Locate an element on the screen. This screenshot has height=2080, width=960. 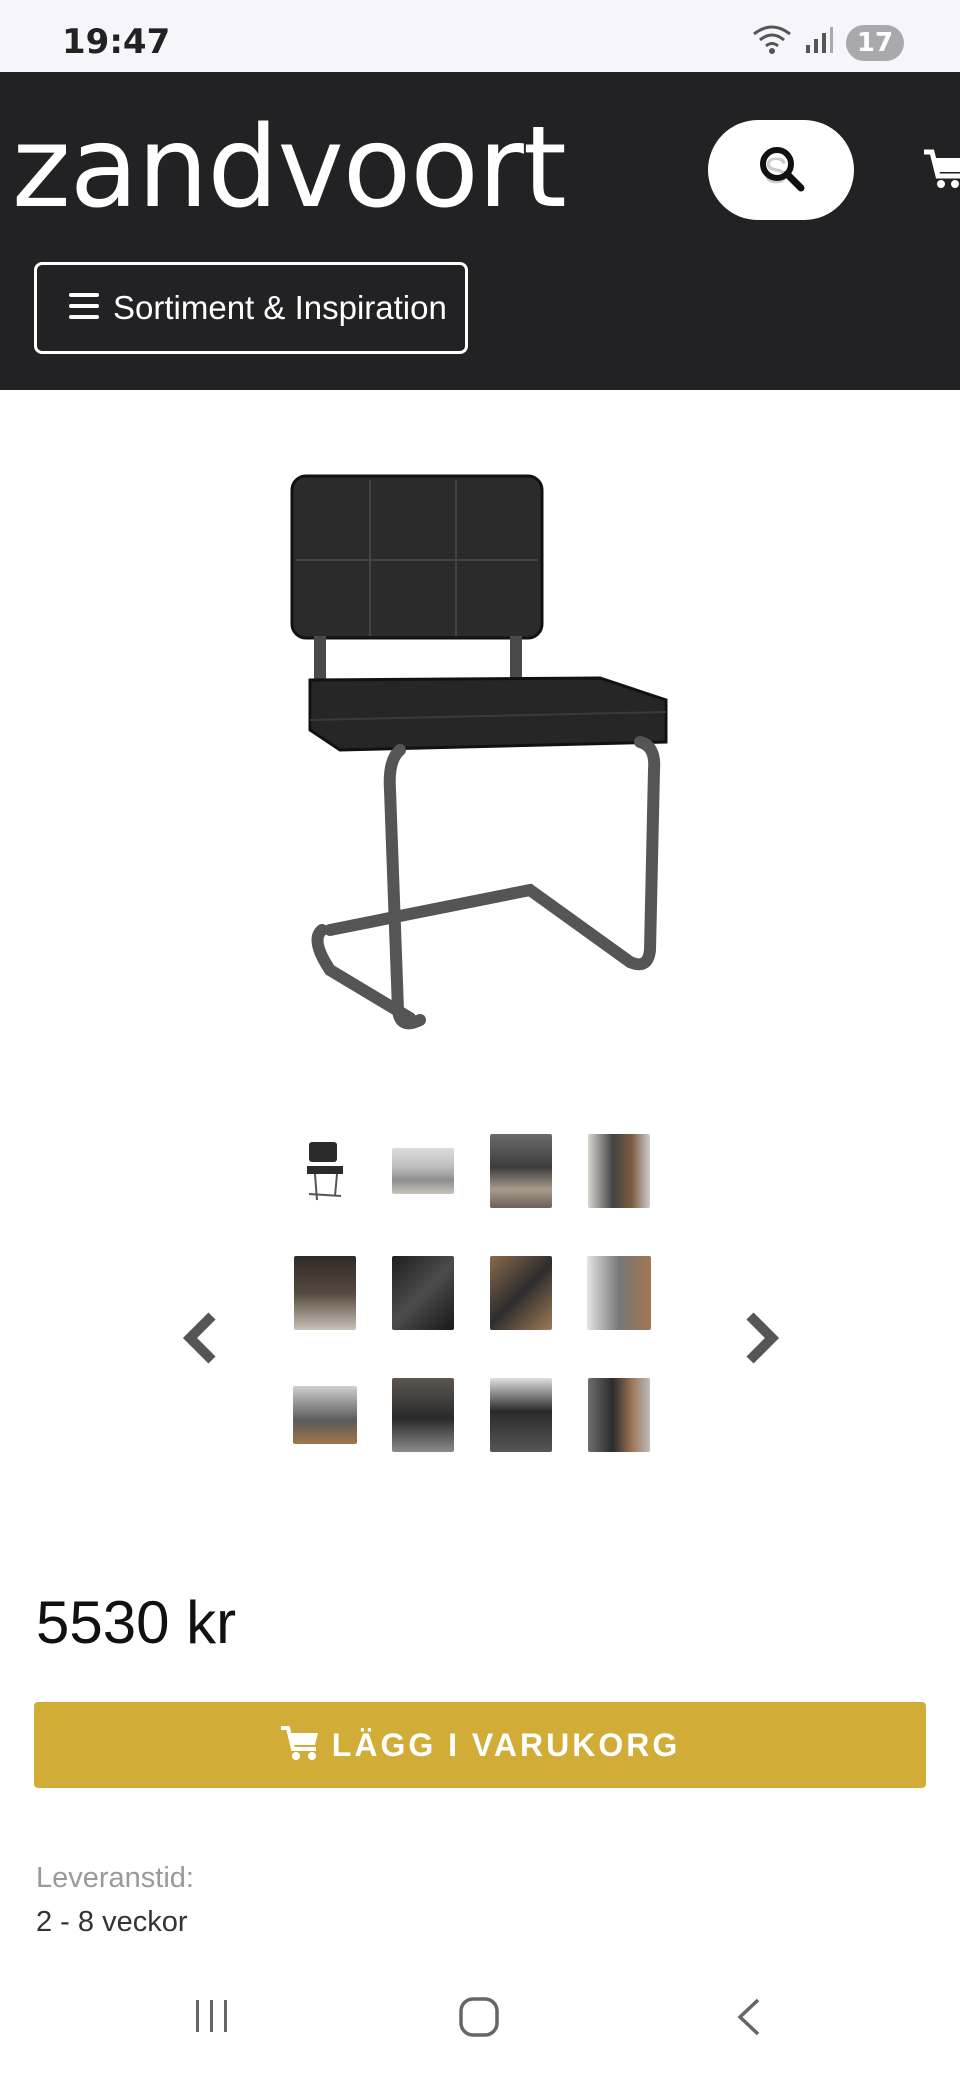
thumbnail-grid is located at coordinates (472, 1293).